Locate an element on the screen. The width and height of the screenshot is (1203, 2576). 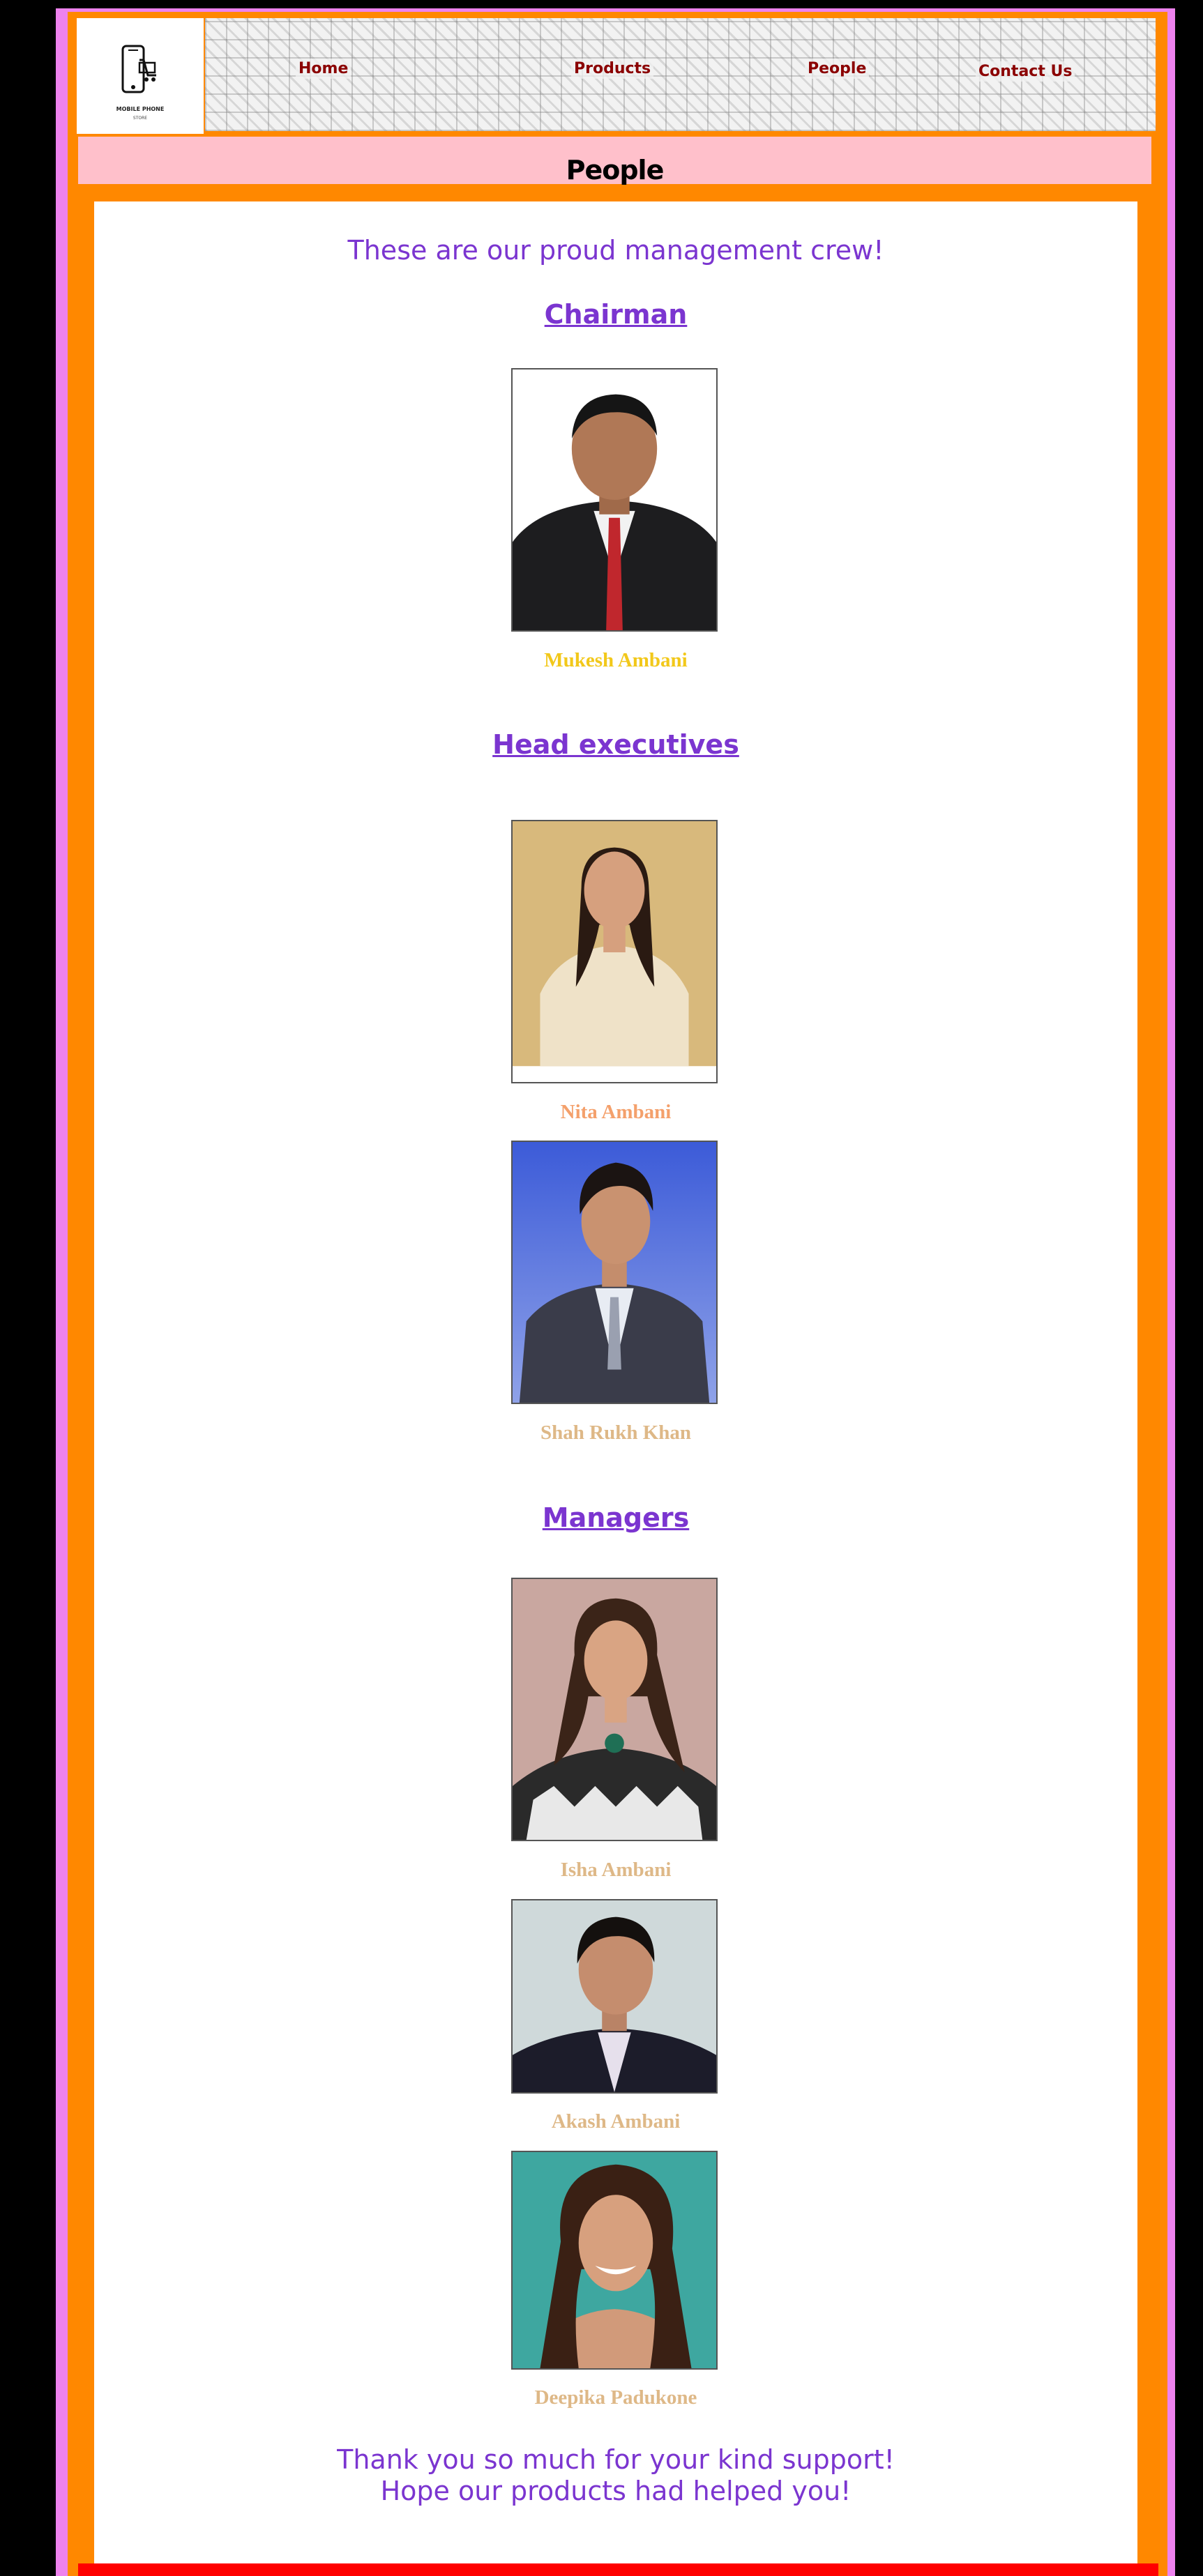
title-bar: People is located at coordinates (614, 161).